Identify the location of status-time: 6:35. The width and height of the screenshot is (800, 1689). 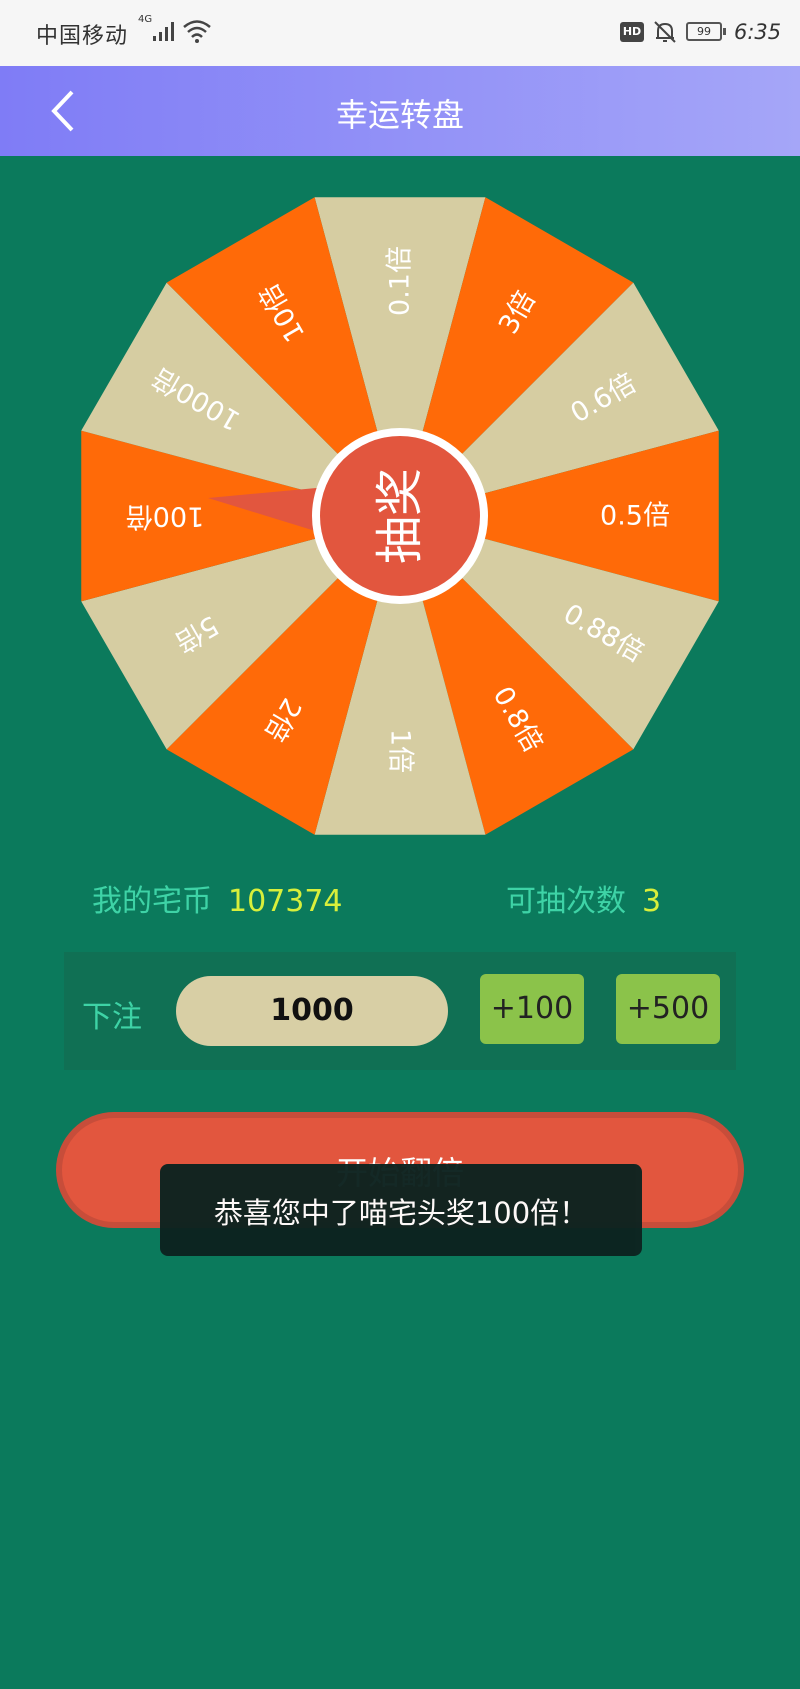
(758, 32).